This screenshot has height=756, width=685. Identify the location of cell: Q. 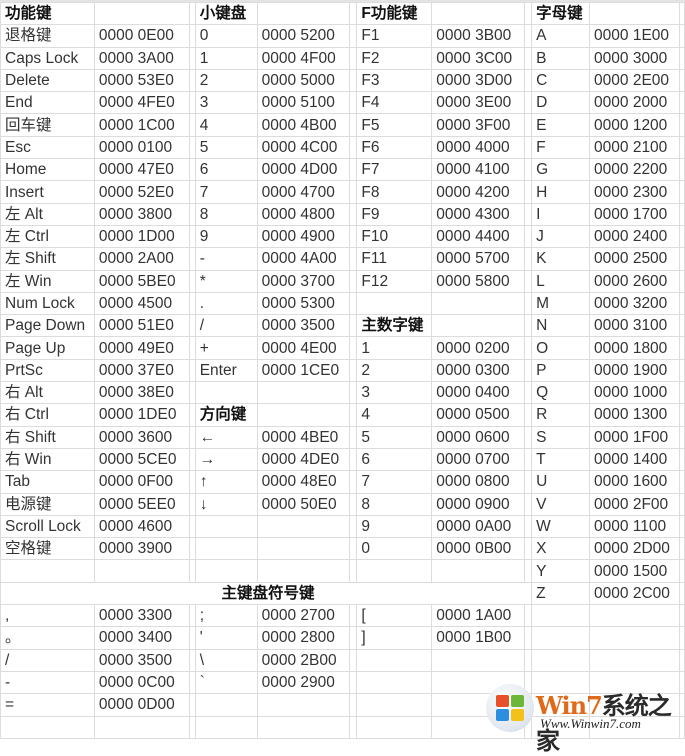
(561, 393).